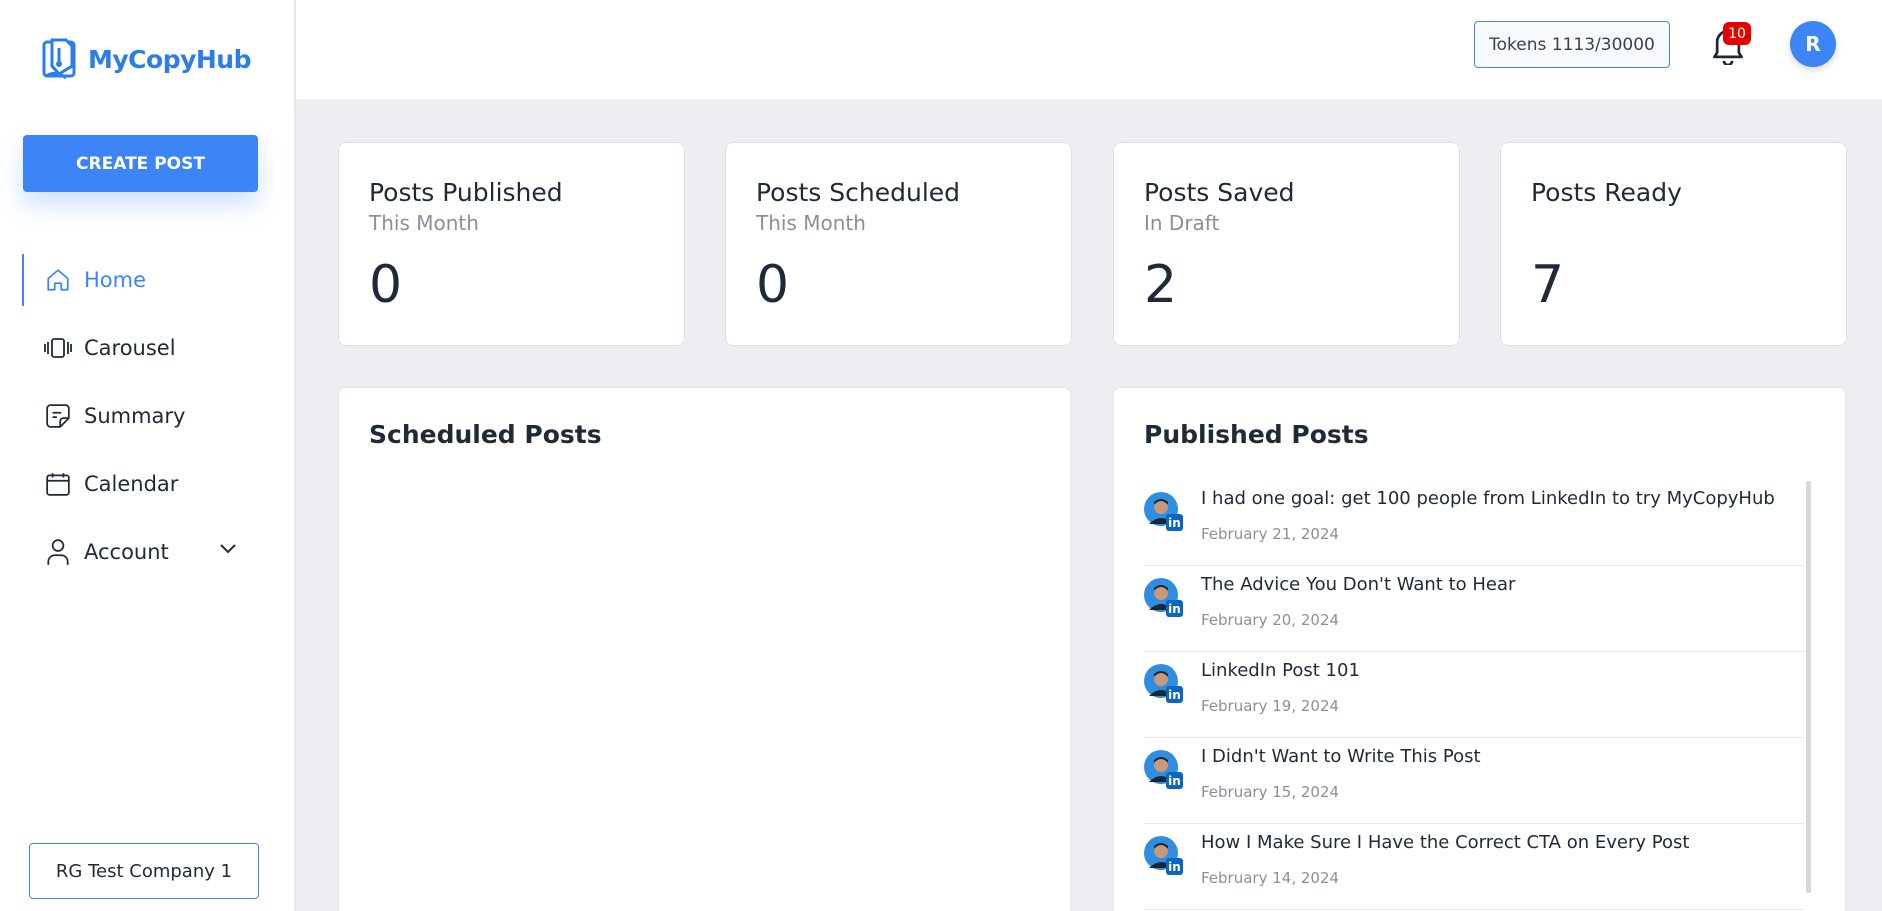 This screenshot has width=1882, height=911. I want to click on stat-card-ready: Posts Ready 7, so click(1673, 244).